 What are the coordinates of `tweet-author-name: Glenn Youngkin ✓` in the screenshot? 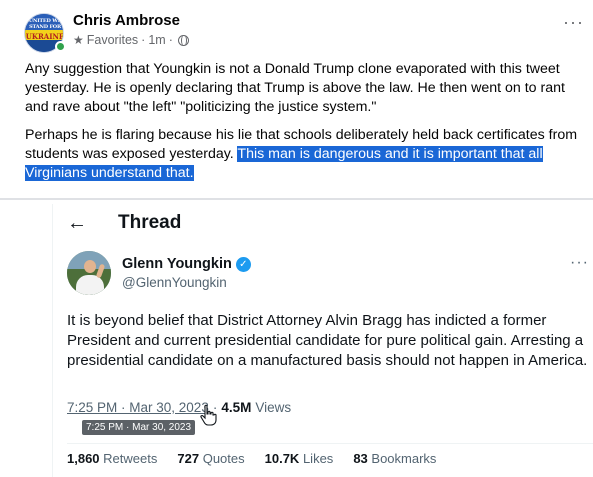 It's located at (186, 264).